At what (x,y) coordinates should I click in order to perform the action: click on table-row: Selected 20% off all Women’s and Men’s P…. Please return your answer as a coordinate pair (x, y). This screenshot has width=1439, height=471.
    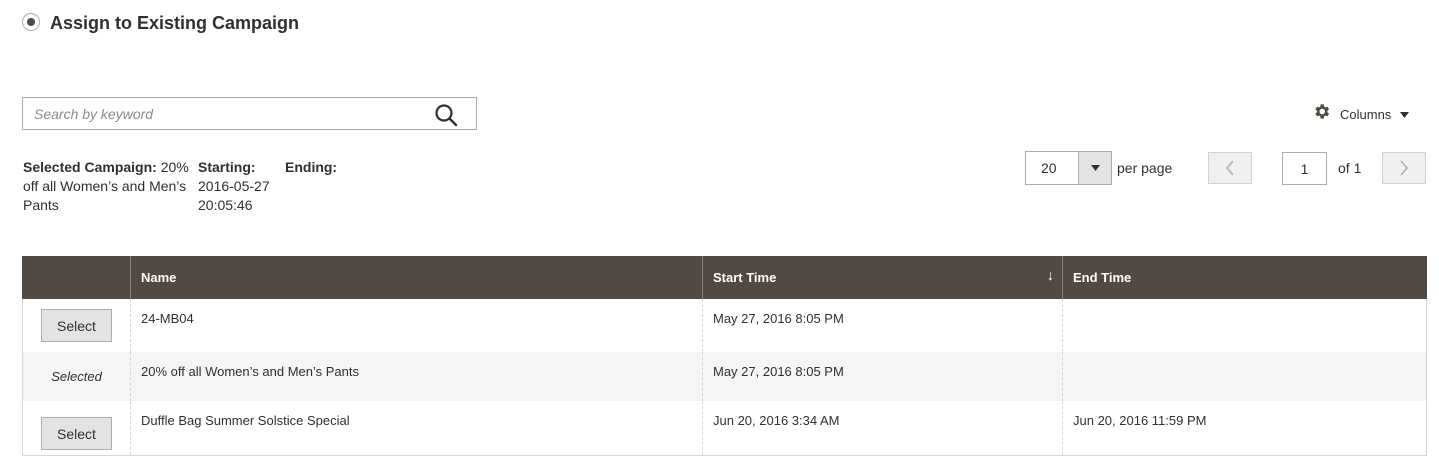
    Looking at the image, I should click on (724, 376).